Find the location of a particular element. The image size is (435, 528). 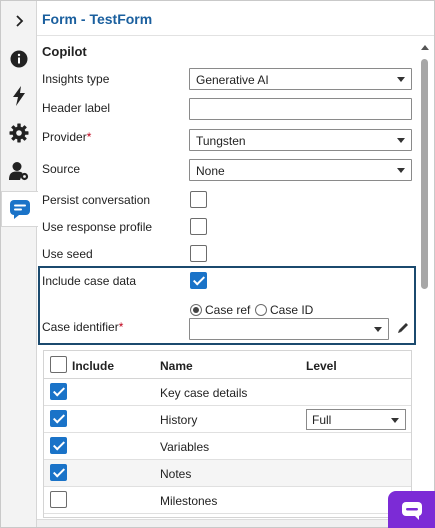

case-id-radio is located at coordinates (261, 310).